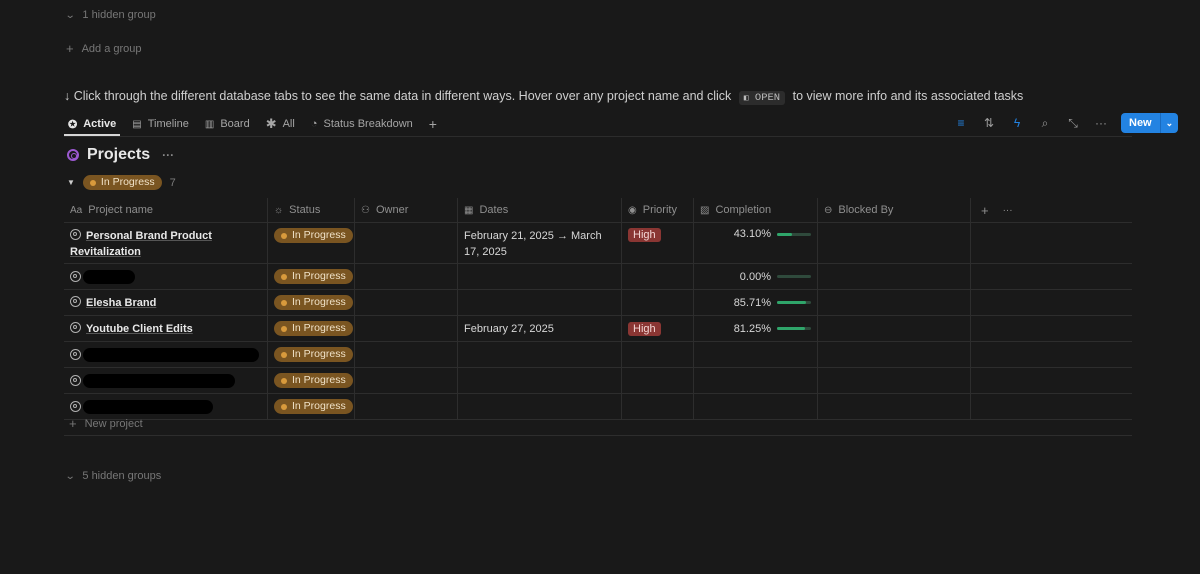  Describe the element at coordinates (1169, 123) in the screenshot. I see `chevron-down-icon: ⌄` at that location.